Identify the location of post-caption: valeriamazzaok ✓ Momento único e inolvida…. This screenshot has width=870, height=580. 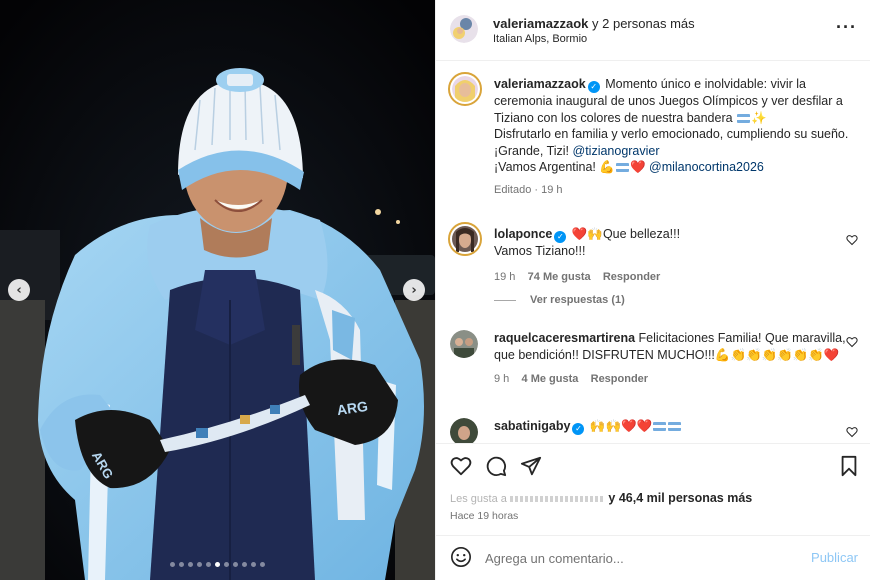
(680, 137).